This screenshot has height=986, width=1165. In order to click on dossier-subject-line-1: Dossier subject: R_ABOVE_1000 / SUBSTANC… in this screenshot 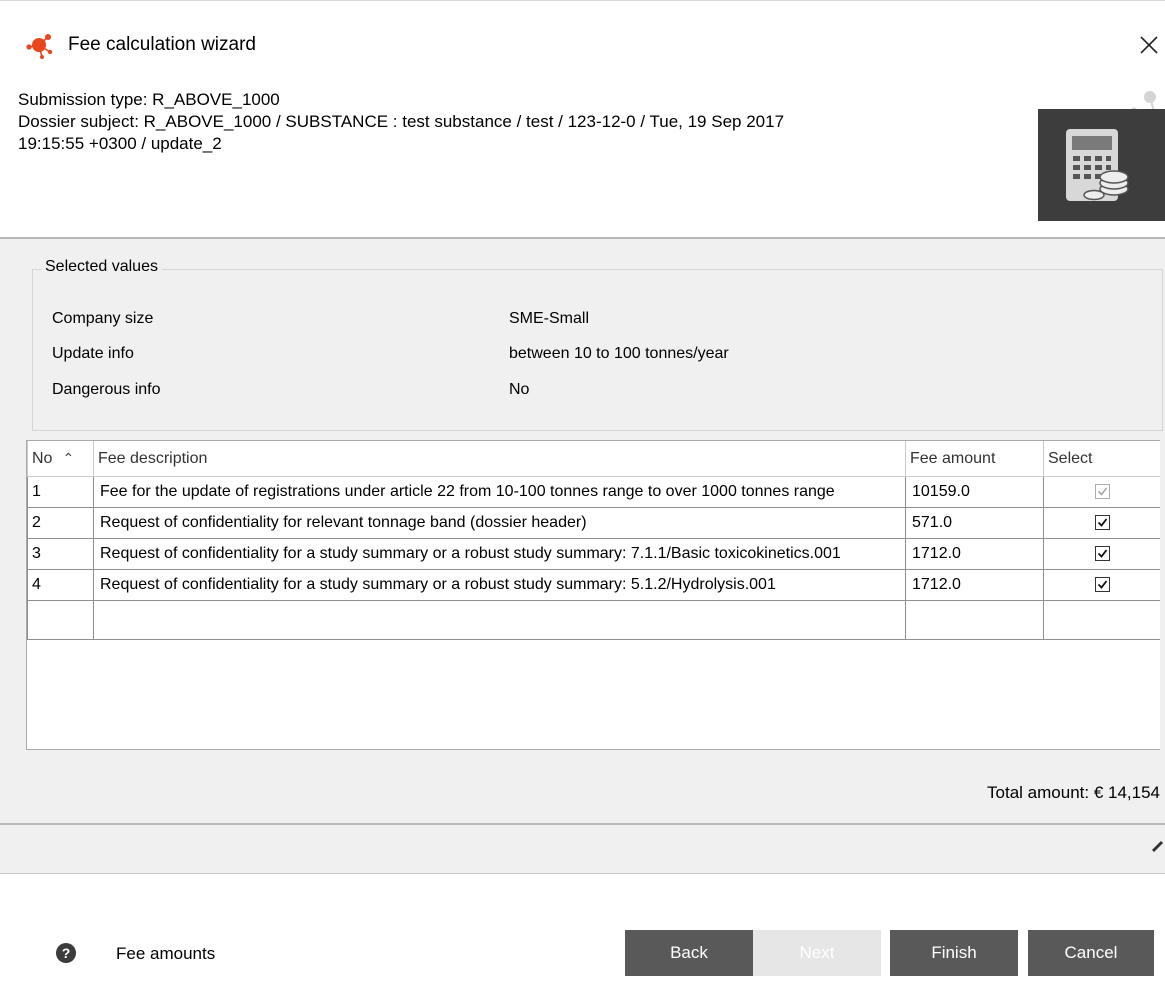, I will do `click(401, 121)`.